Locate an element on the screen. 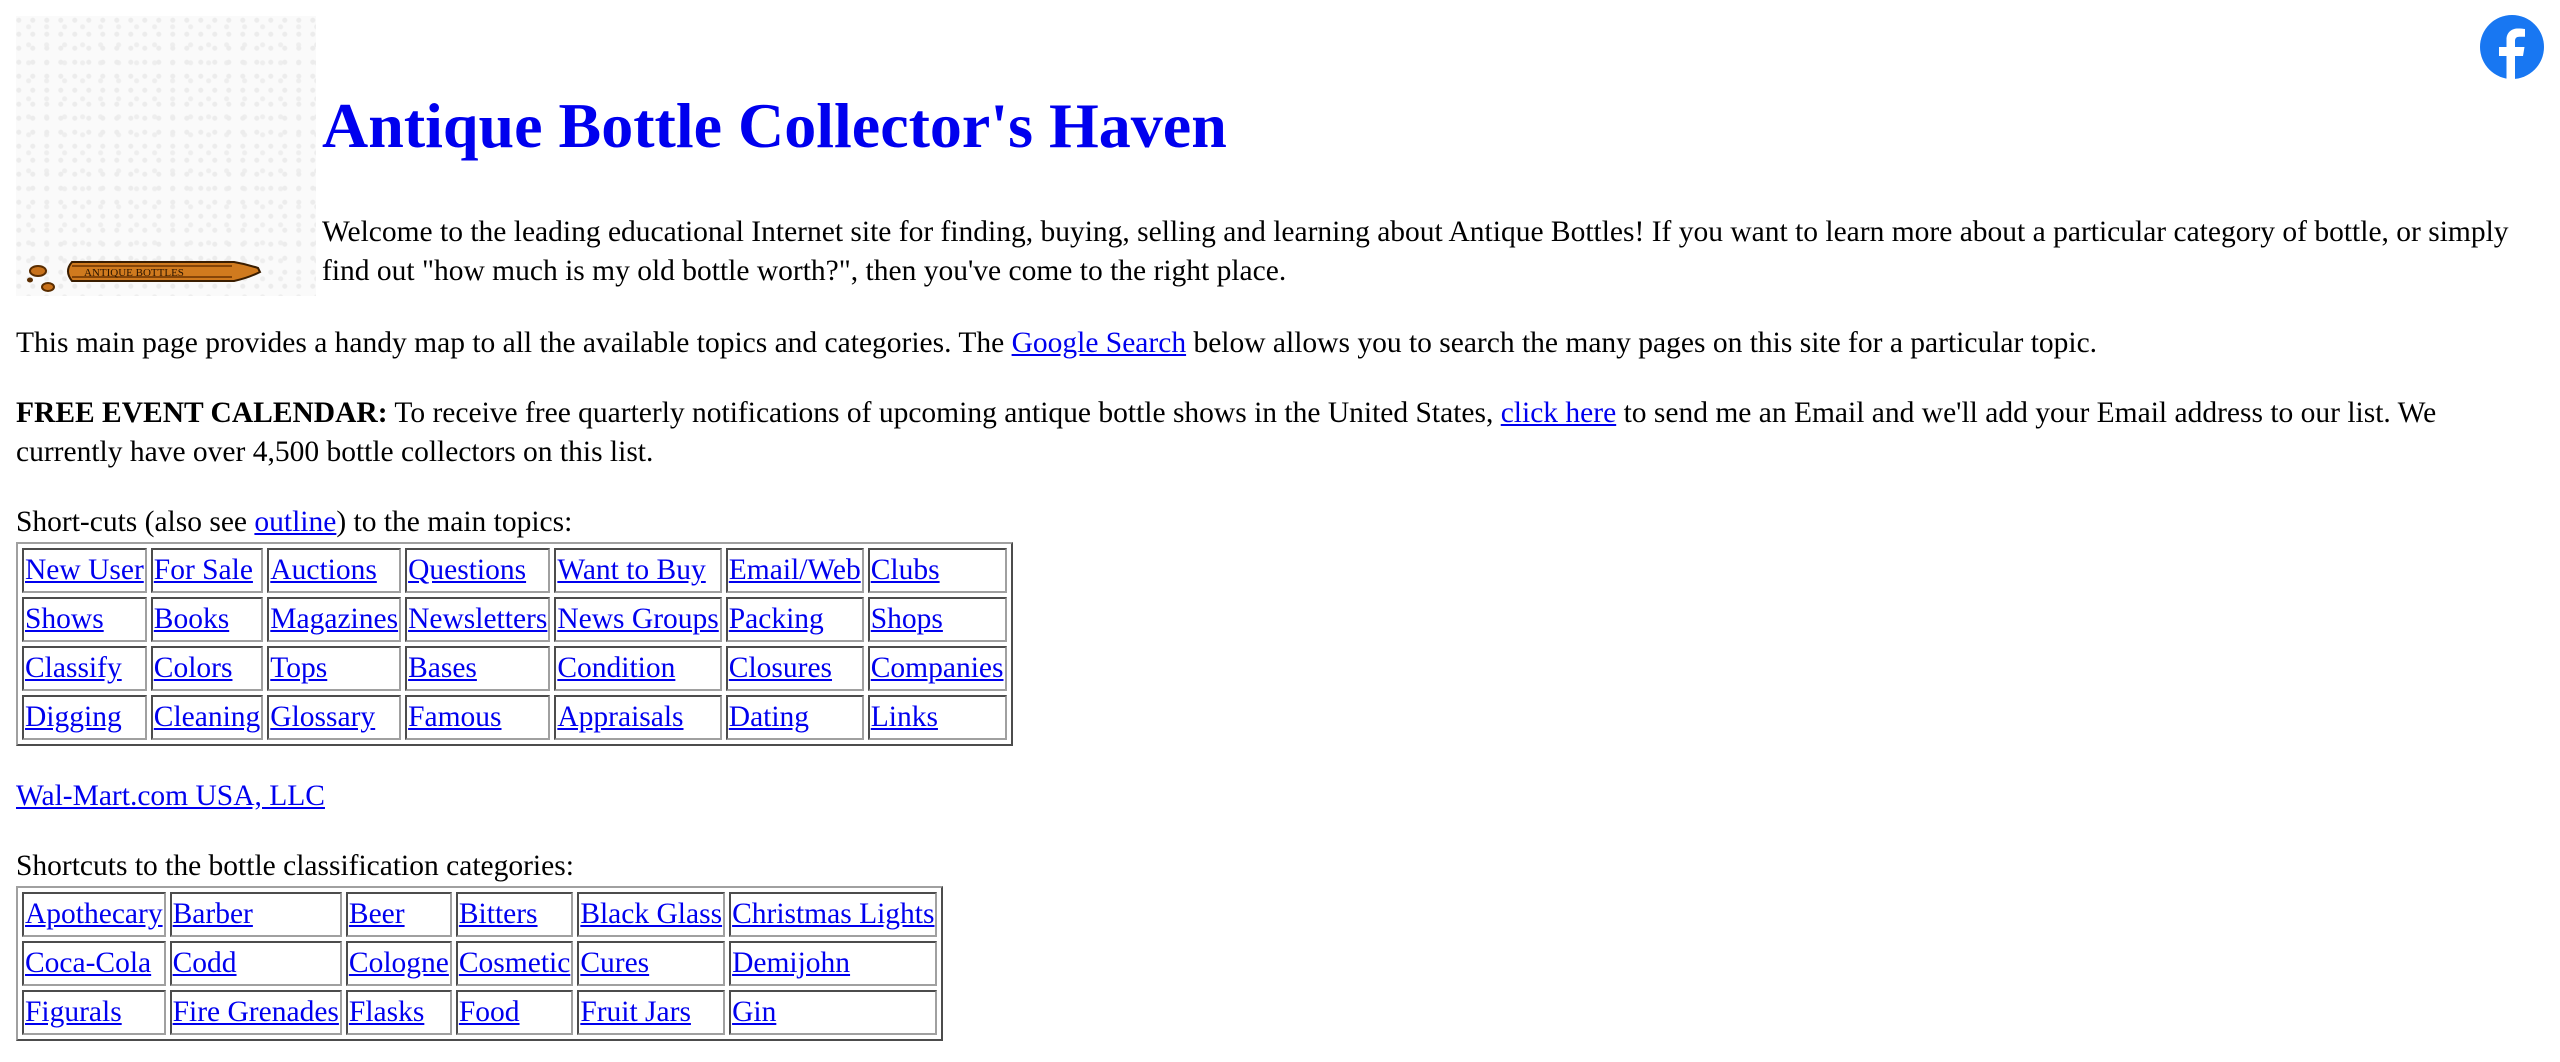  category-link: Clubs is located at coordinates (905, 570).